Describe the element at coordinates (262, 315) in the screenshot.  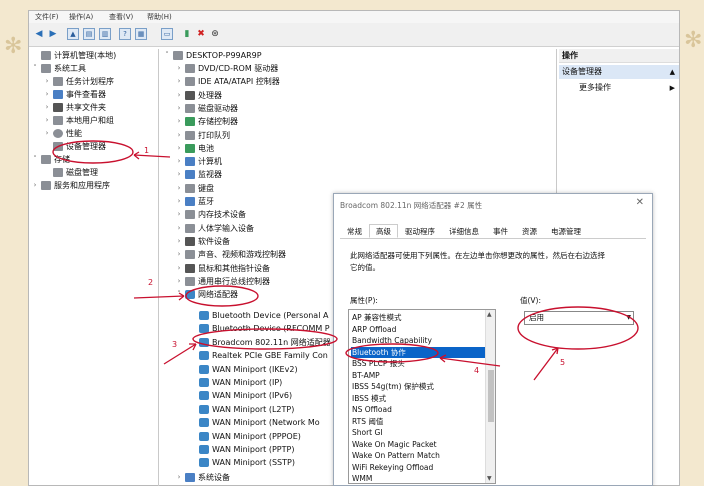
I see `network-adapter-item: Bluetooth Device (Personal A` at that location.